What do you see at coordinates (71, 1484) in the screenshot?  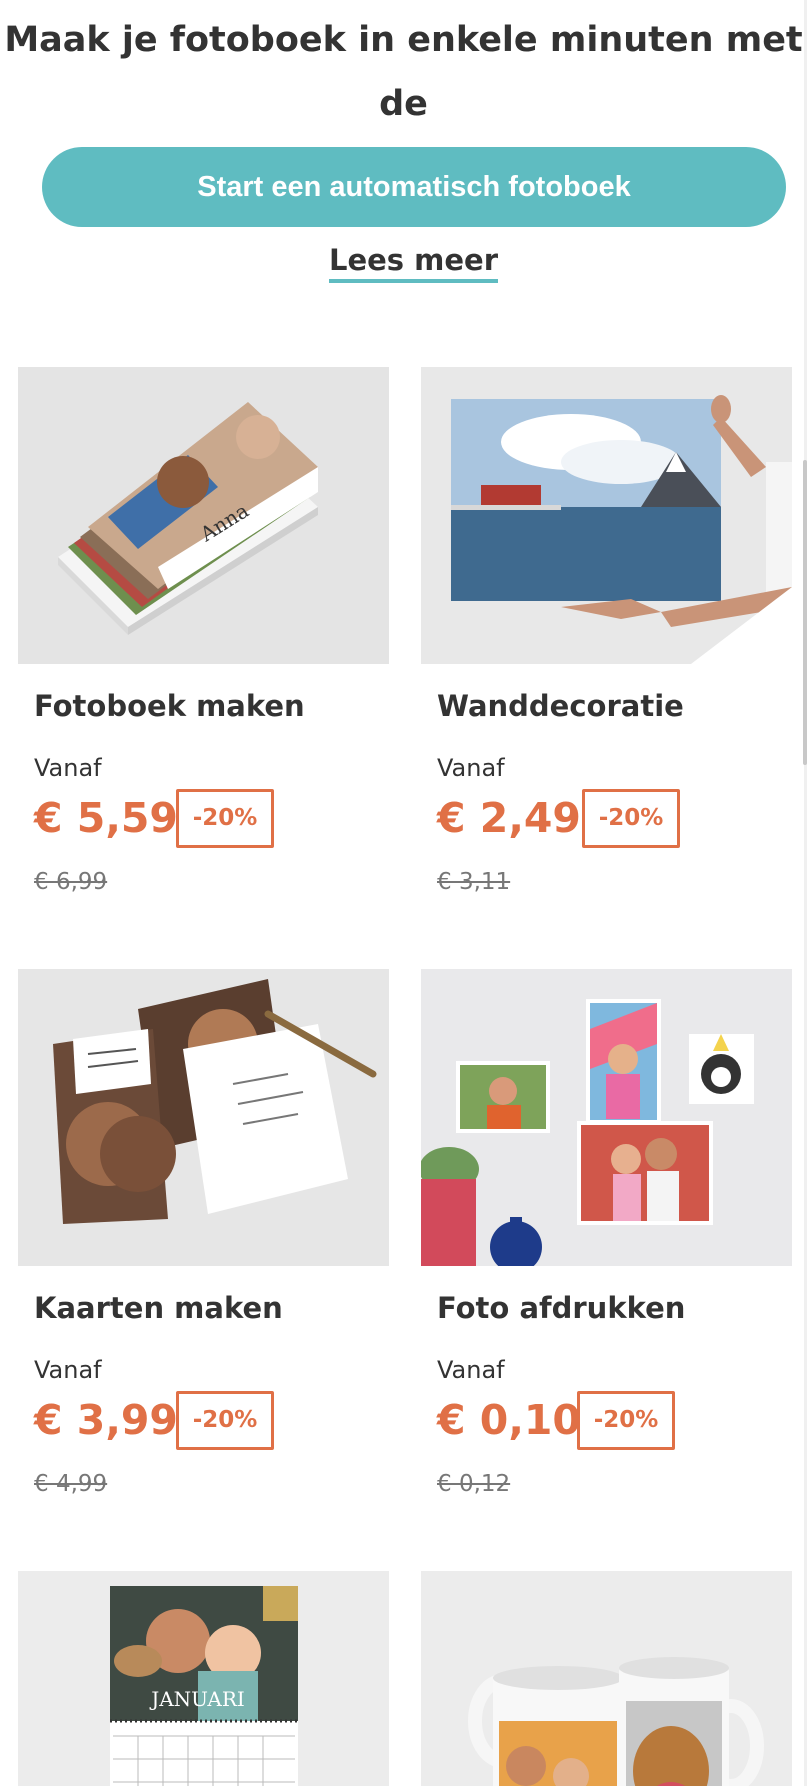 I see `old-price: € 4,99` at bounding box center [71, 1484].